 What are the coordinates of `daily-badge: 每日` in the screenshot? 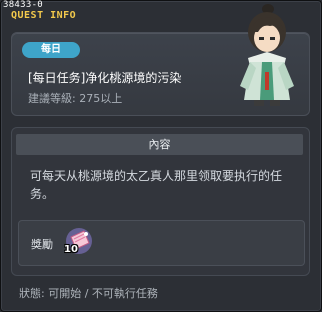 It's located at (51, 50).